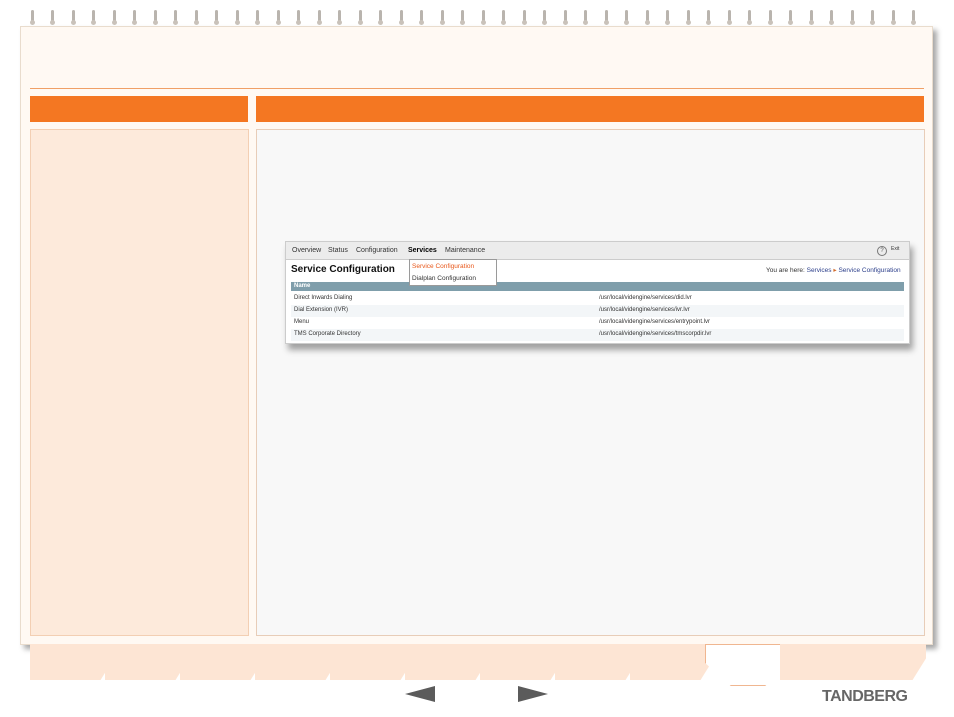 The width and height of the screenshot is (954, 717). I want to click on tandberg-logo: TANDBERG, so click(865, 696).